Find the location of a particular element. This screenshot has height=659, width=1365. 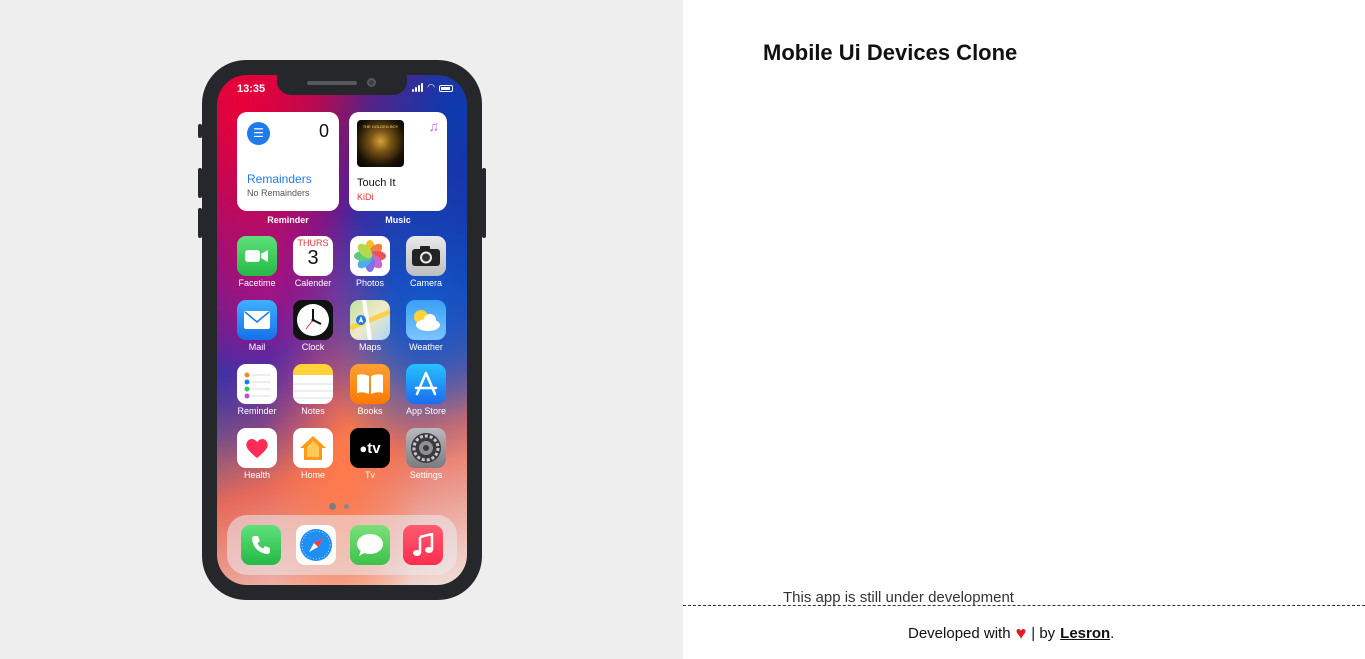

reminder-widget: ☰ 0 Remainders No Remainders is located at coordinates (288, 161).